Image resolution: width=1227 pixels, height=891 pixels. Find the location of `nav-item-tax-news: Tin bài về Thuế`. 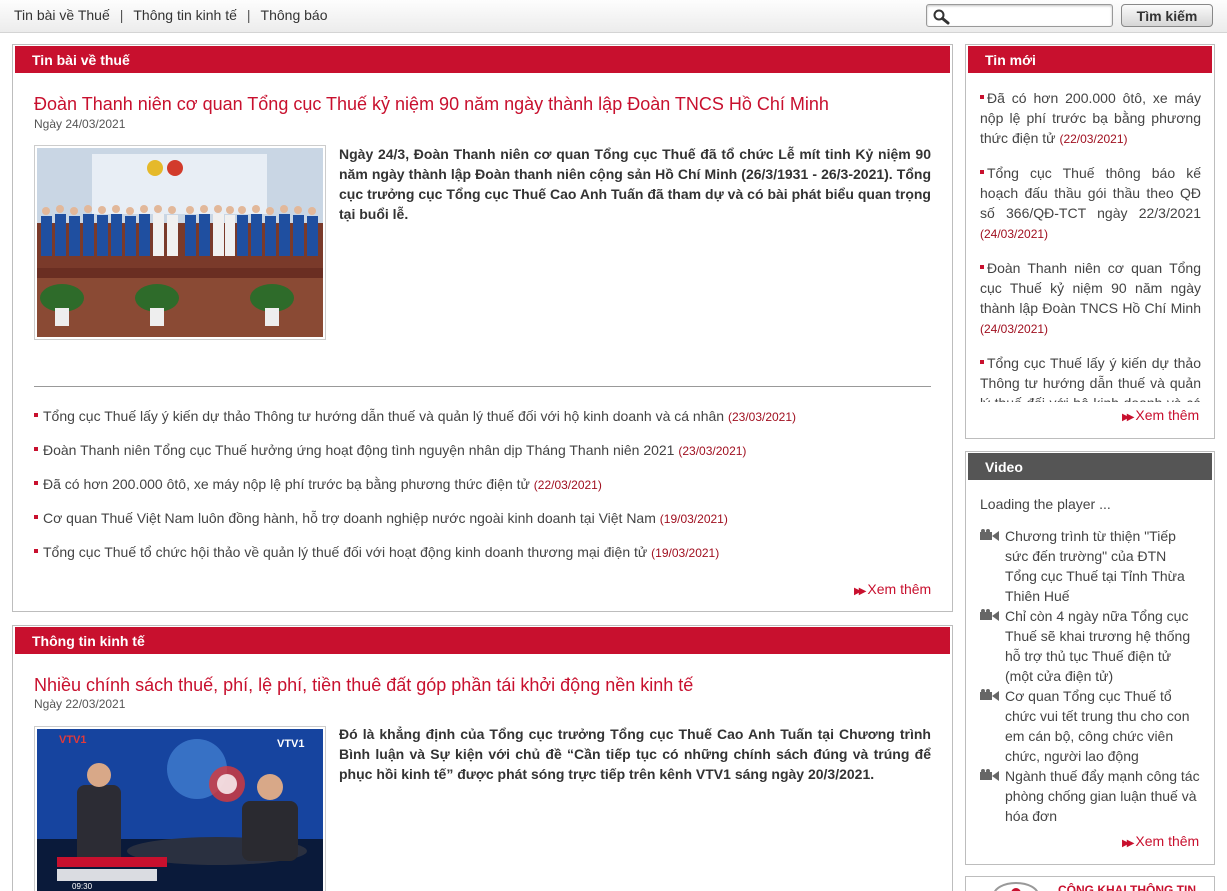

nav-item-tax-news: Tin bài về Thuế is located at coordinates (62, 15).